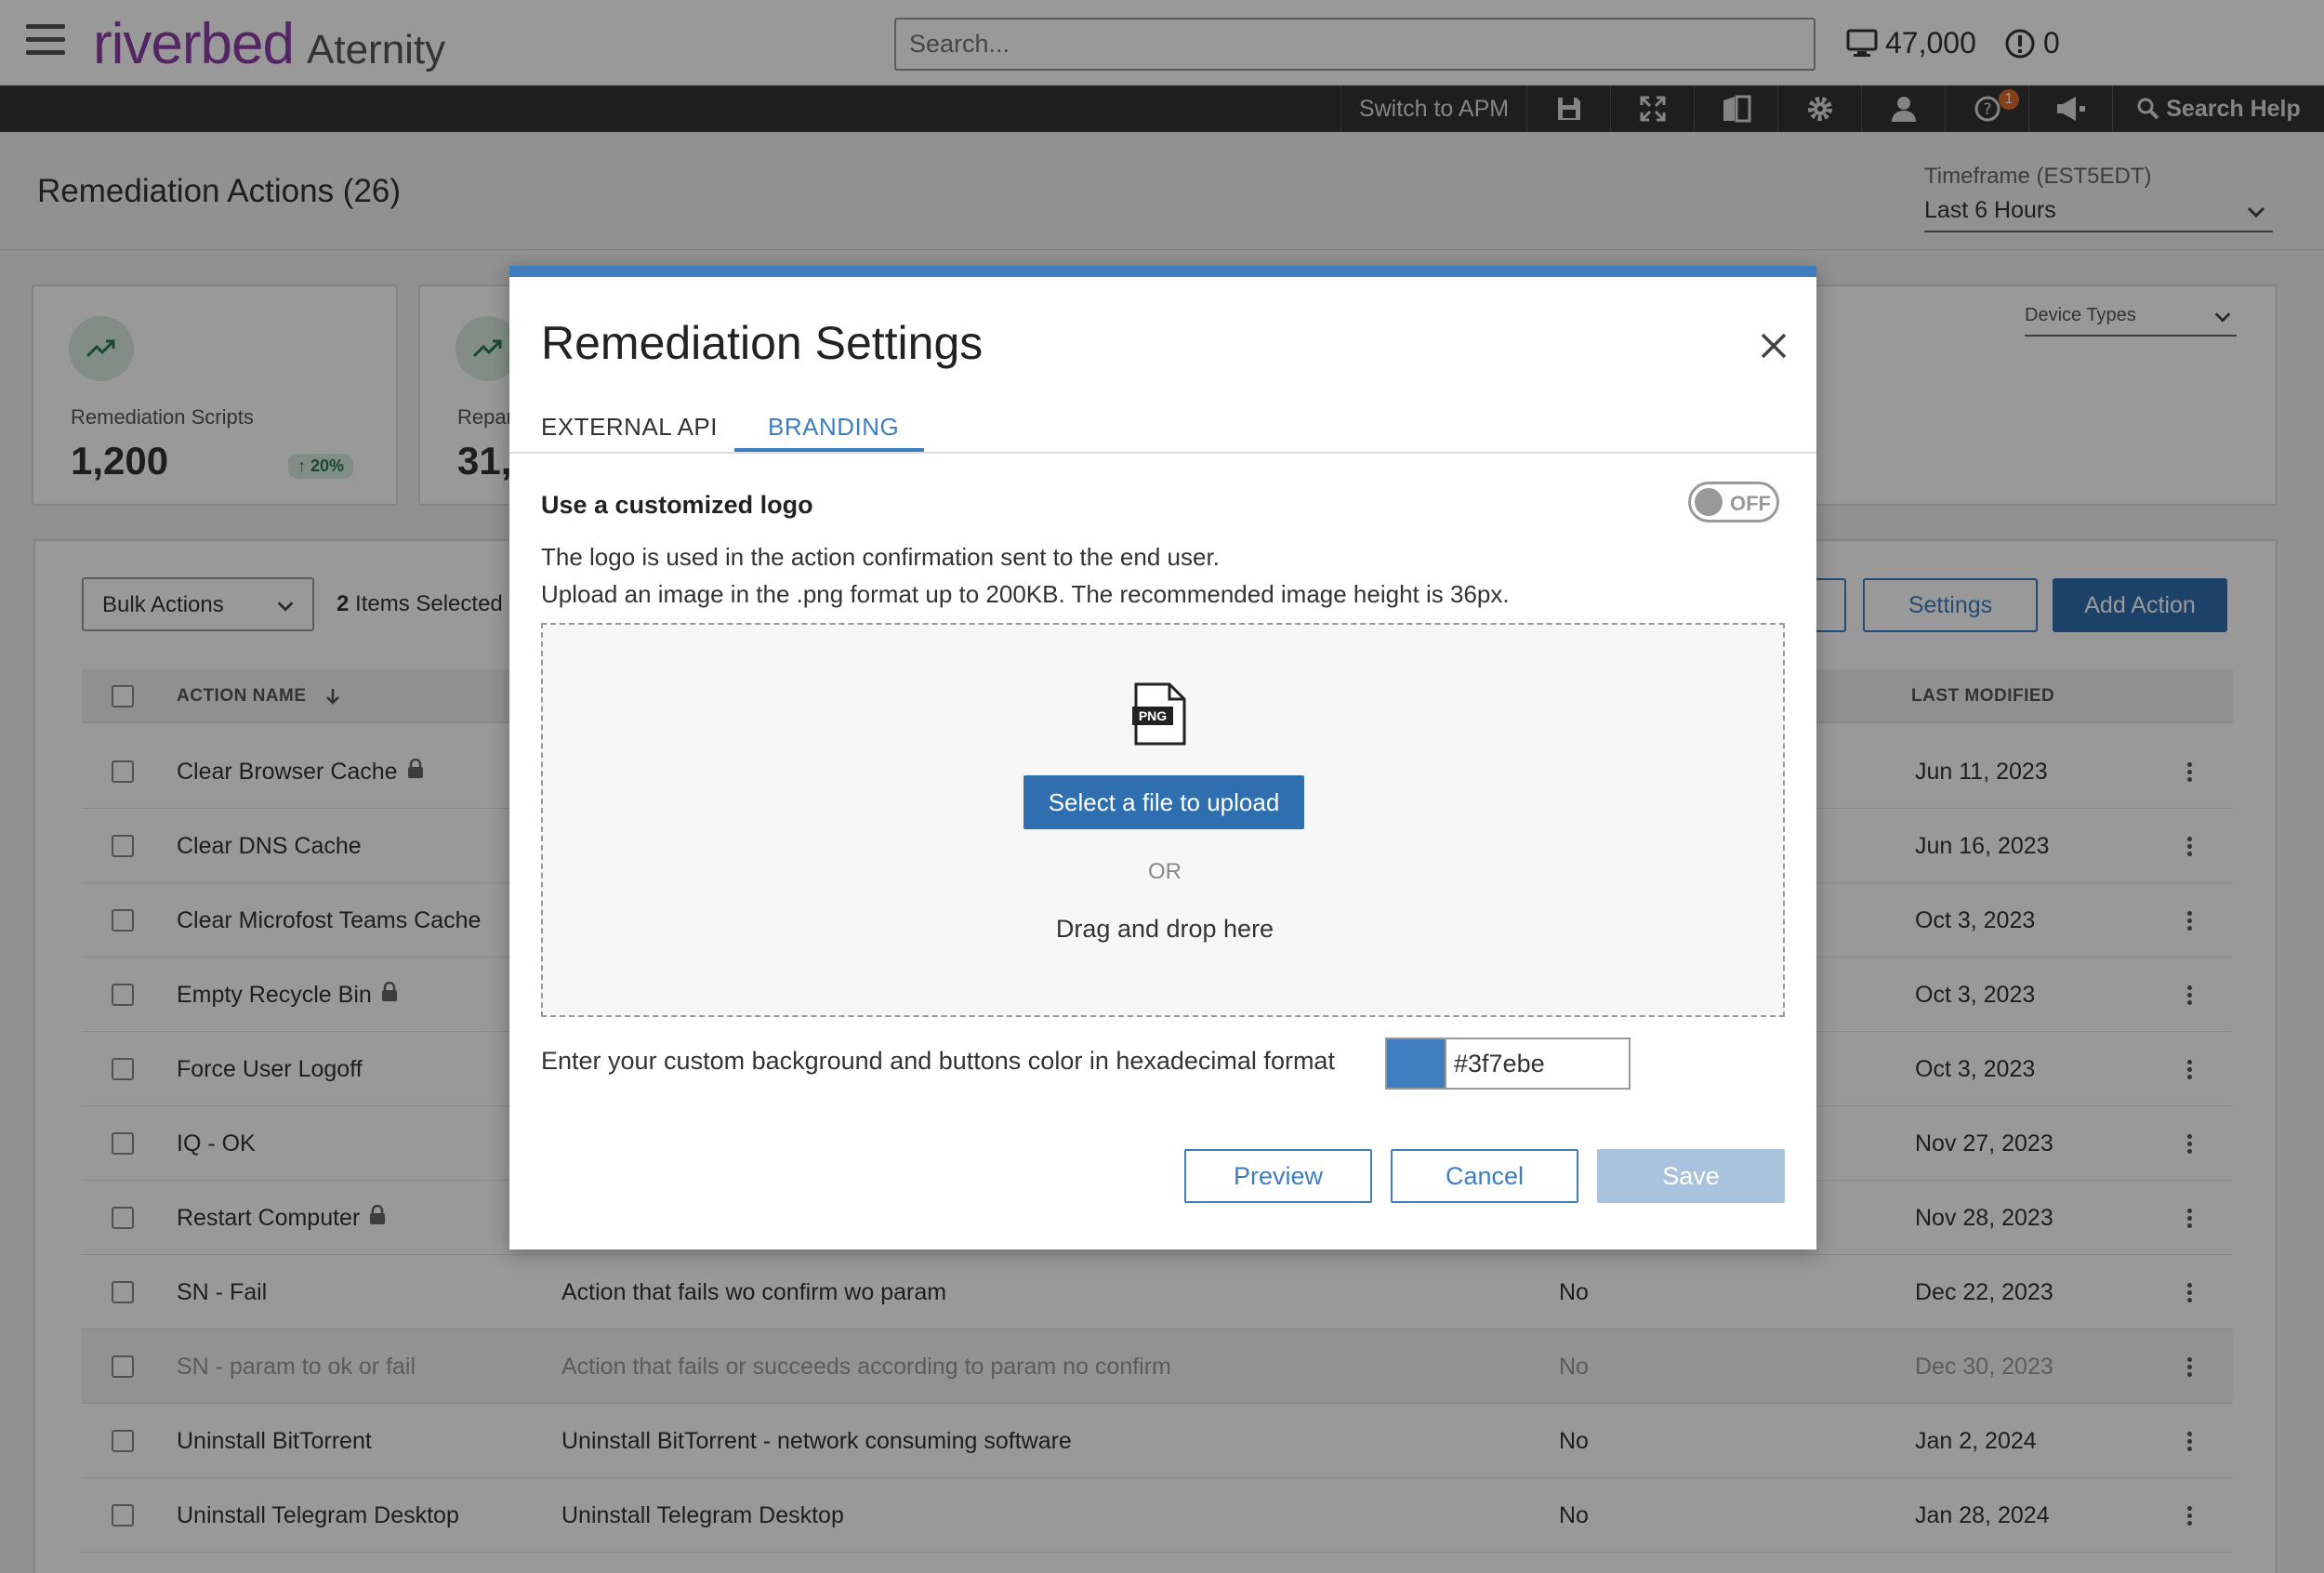  Describe the element at coordinates (629, 428) in the screenshot. I see `tab-external-api: EXTERNAL API` at that location.